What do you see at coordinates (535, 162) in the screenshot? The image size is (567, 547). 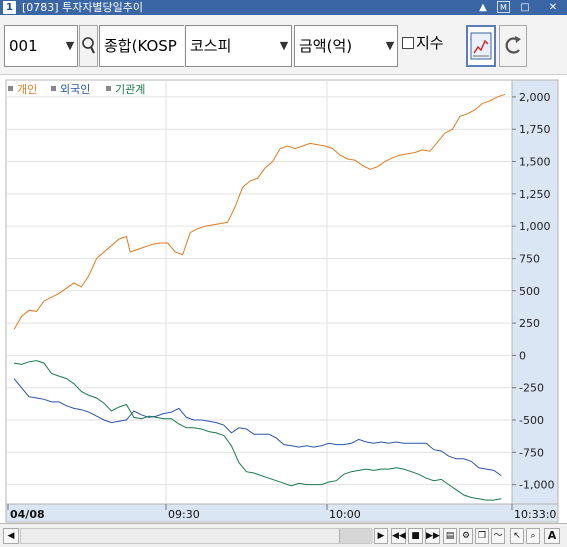 I see `y-tick-label: 1,500` at bounding box center [535, 162].